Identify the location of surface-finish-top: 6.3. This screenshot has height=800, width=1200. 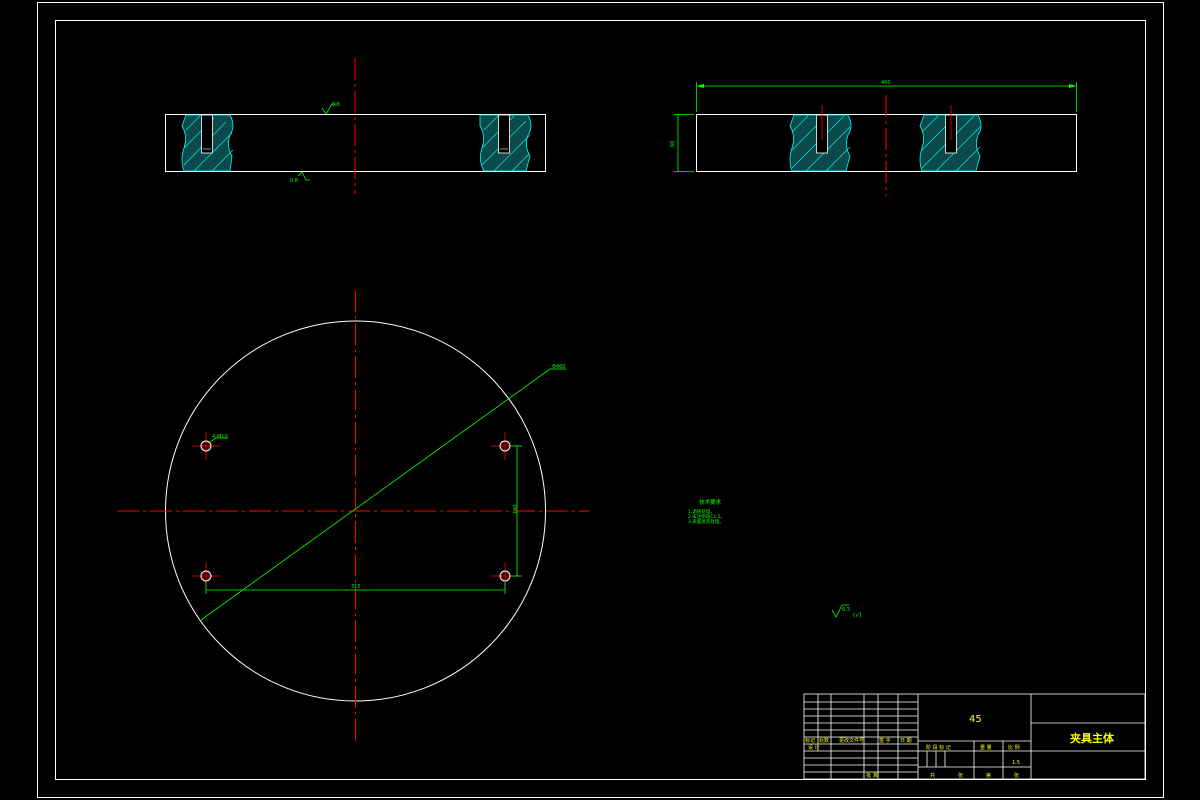
(330, 108).